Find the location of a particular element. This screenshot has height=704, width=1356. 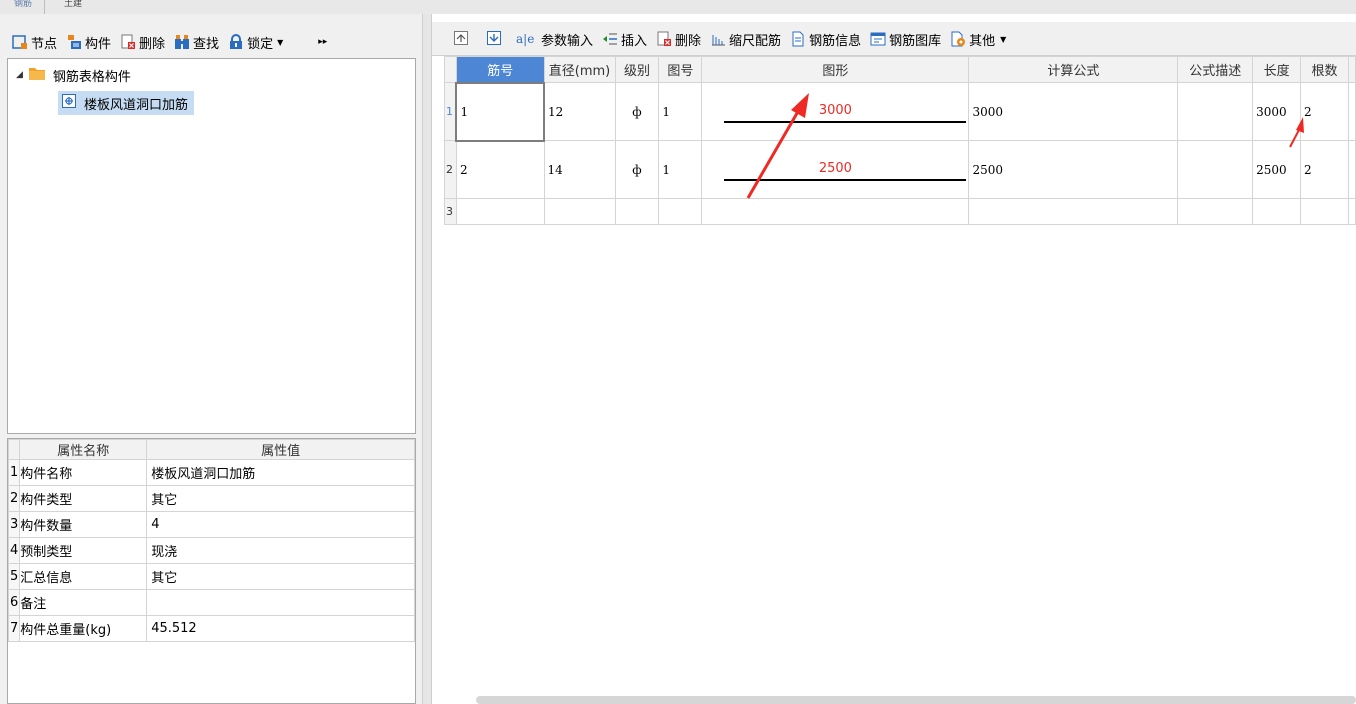

binoculars-icon is located at coordinates (182, 42).